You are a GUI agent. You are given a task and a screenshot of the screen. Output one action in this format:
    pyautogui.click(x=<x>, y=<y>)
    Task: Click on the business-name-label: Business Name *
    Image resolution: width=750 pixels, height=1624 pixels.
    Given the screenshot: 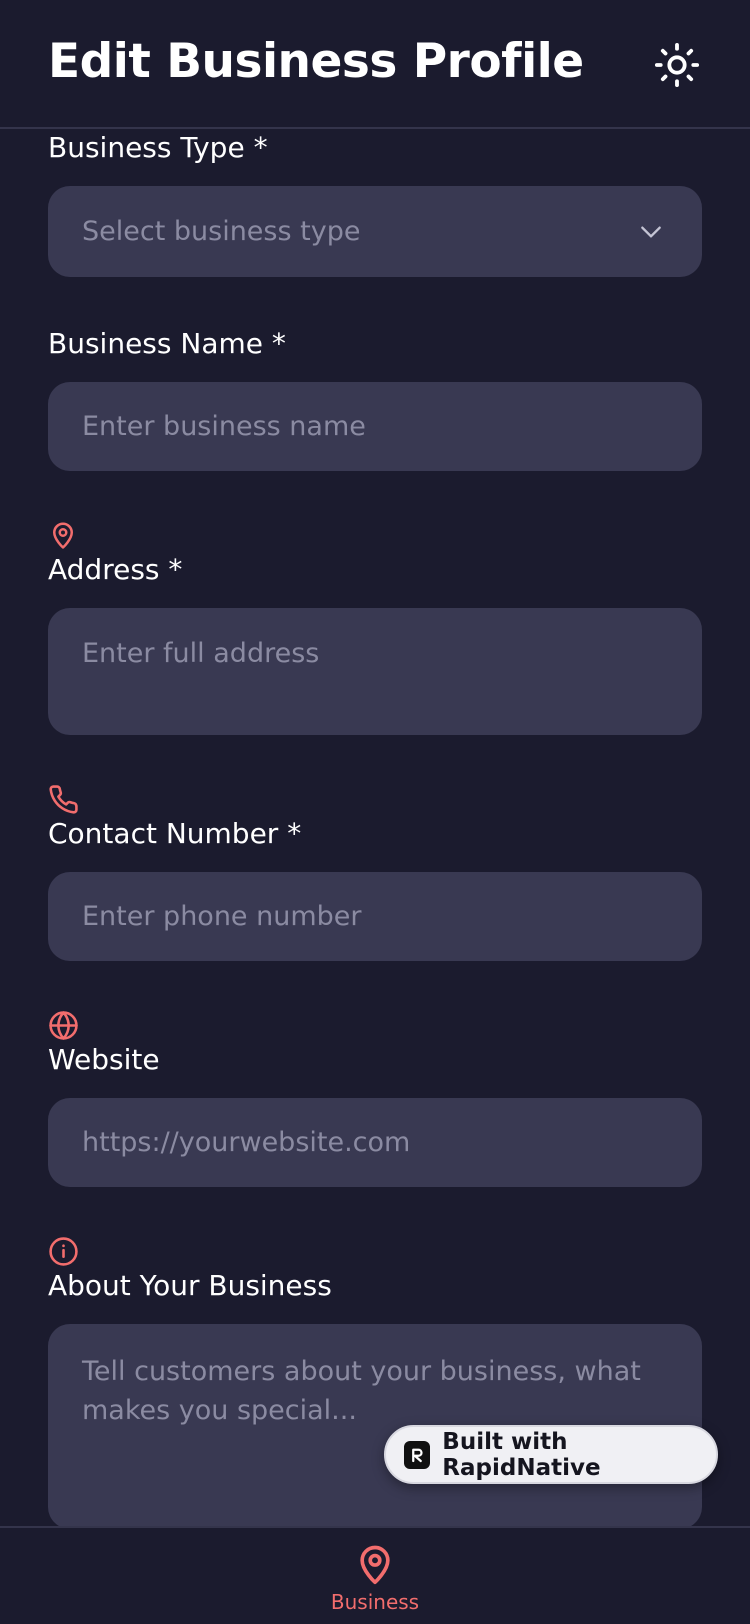 What is the action you would take?
    pyautogui.click(x=167, y=343)
    